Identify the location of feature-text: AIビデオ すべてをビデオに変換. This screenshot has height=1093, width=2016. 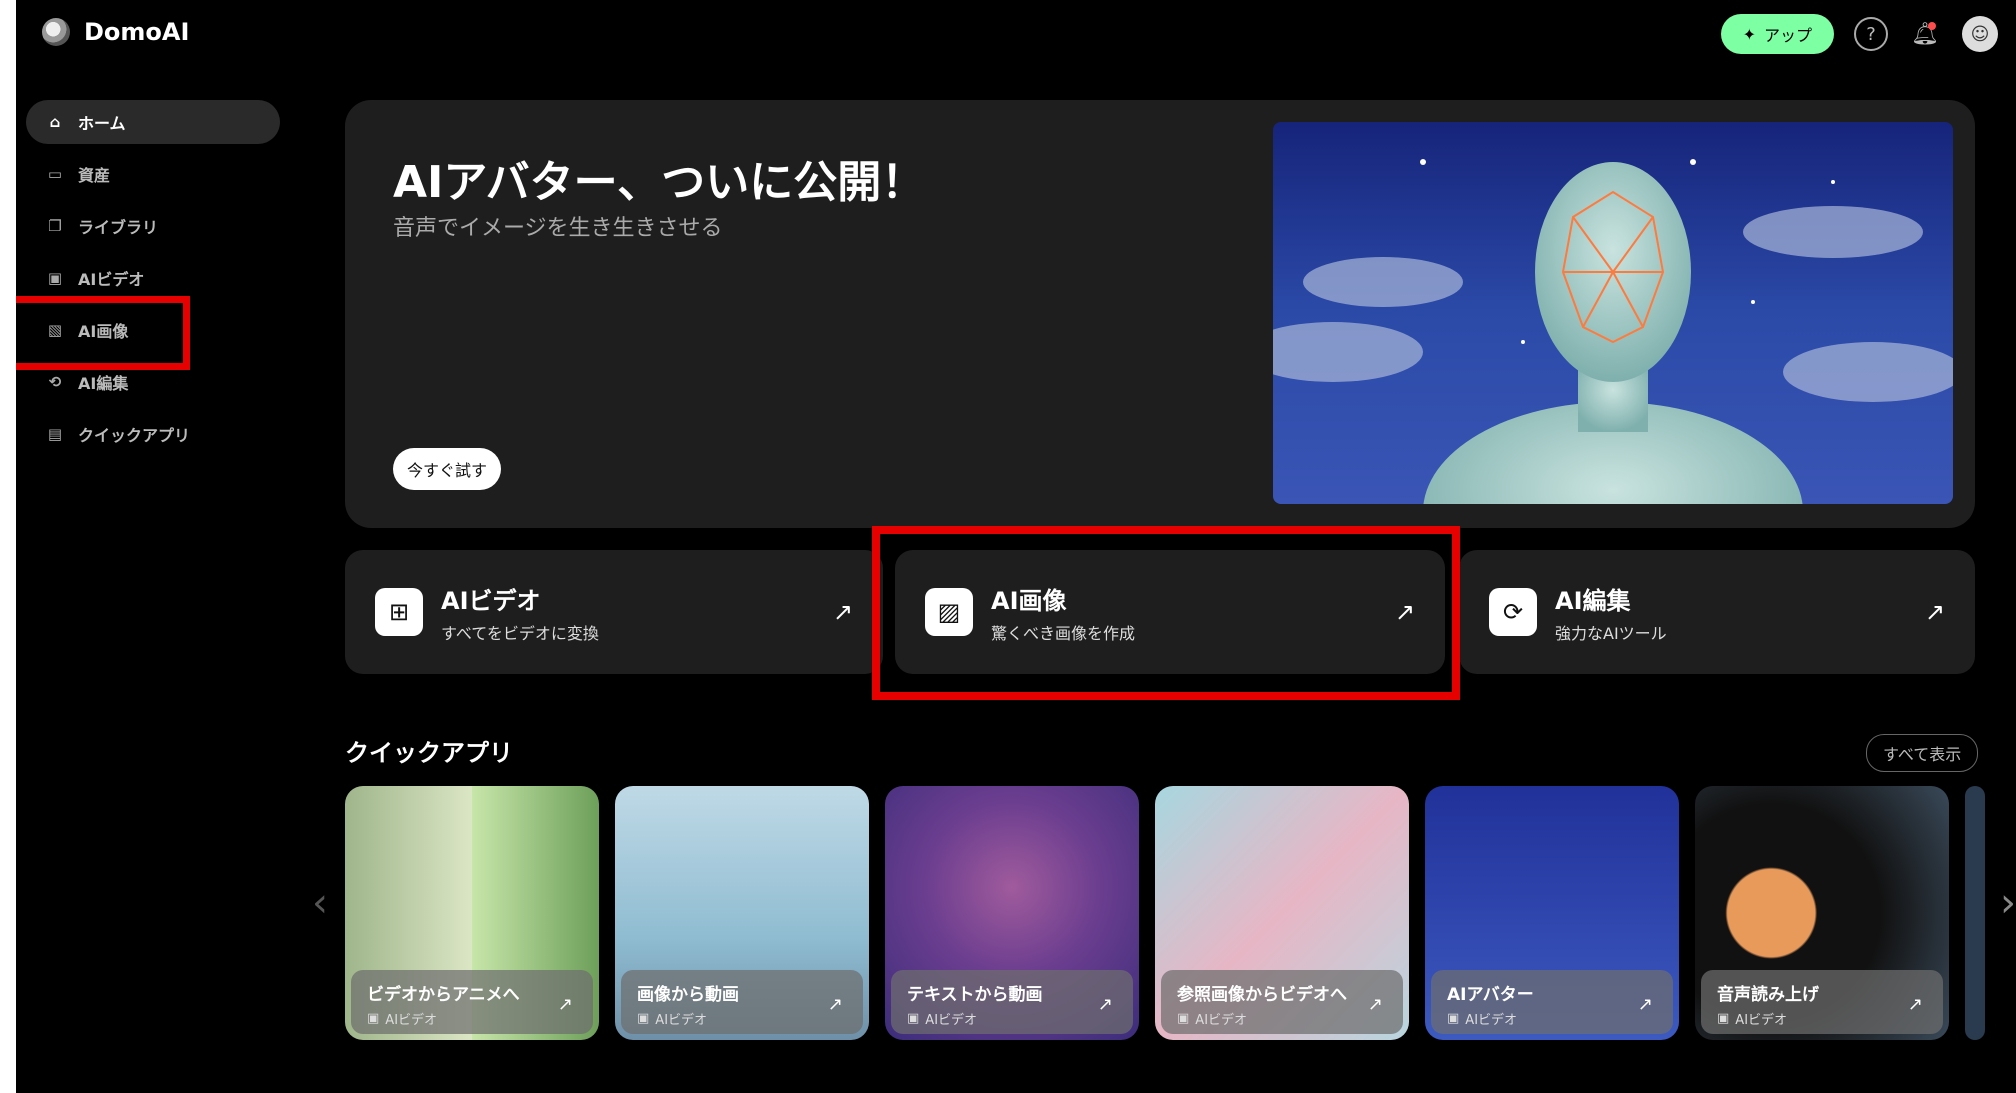
(637, 612).